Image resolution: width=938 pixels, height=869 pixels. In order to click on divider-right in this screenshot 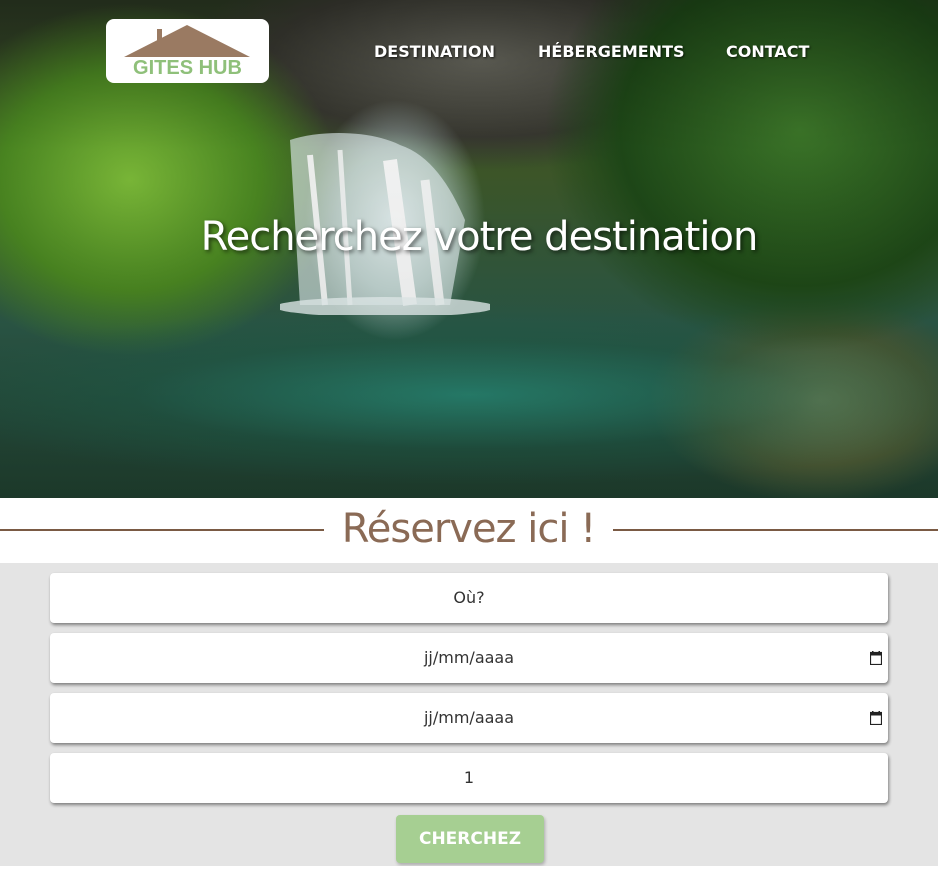, I will do `click(775, 530)`.